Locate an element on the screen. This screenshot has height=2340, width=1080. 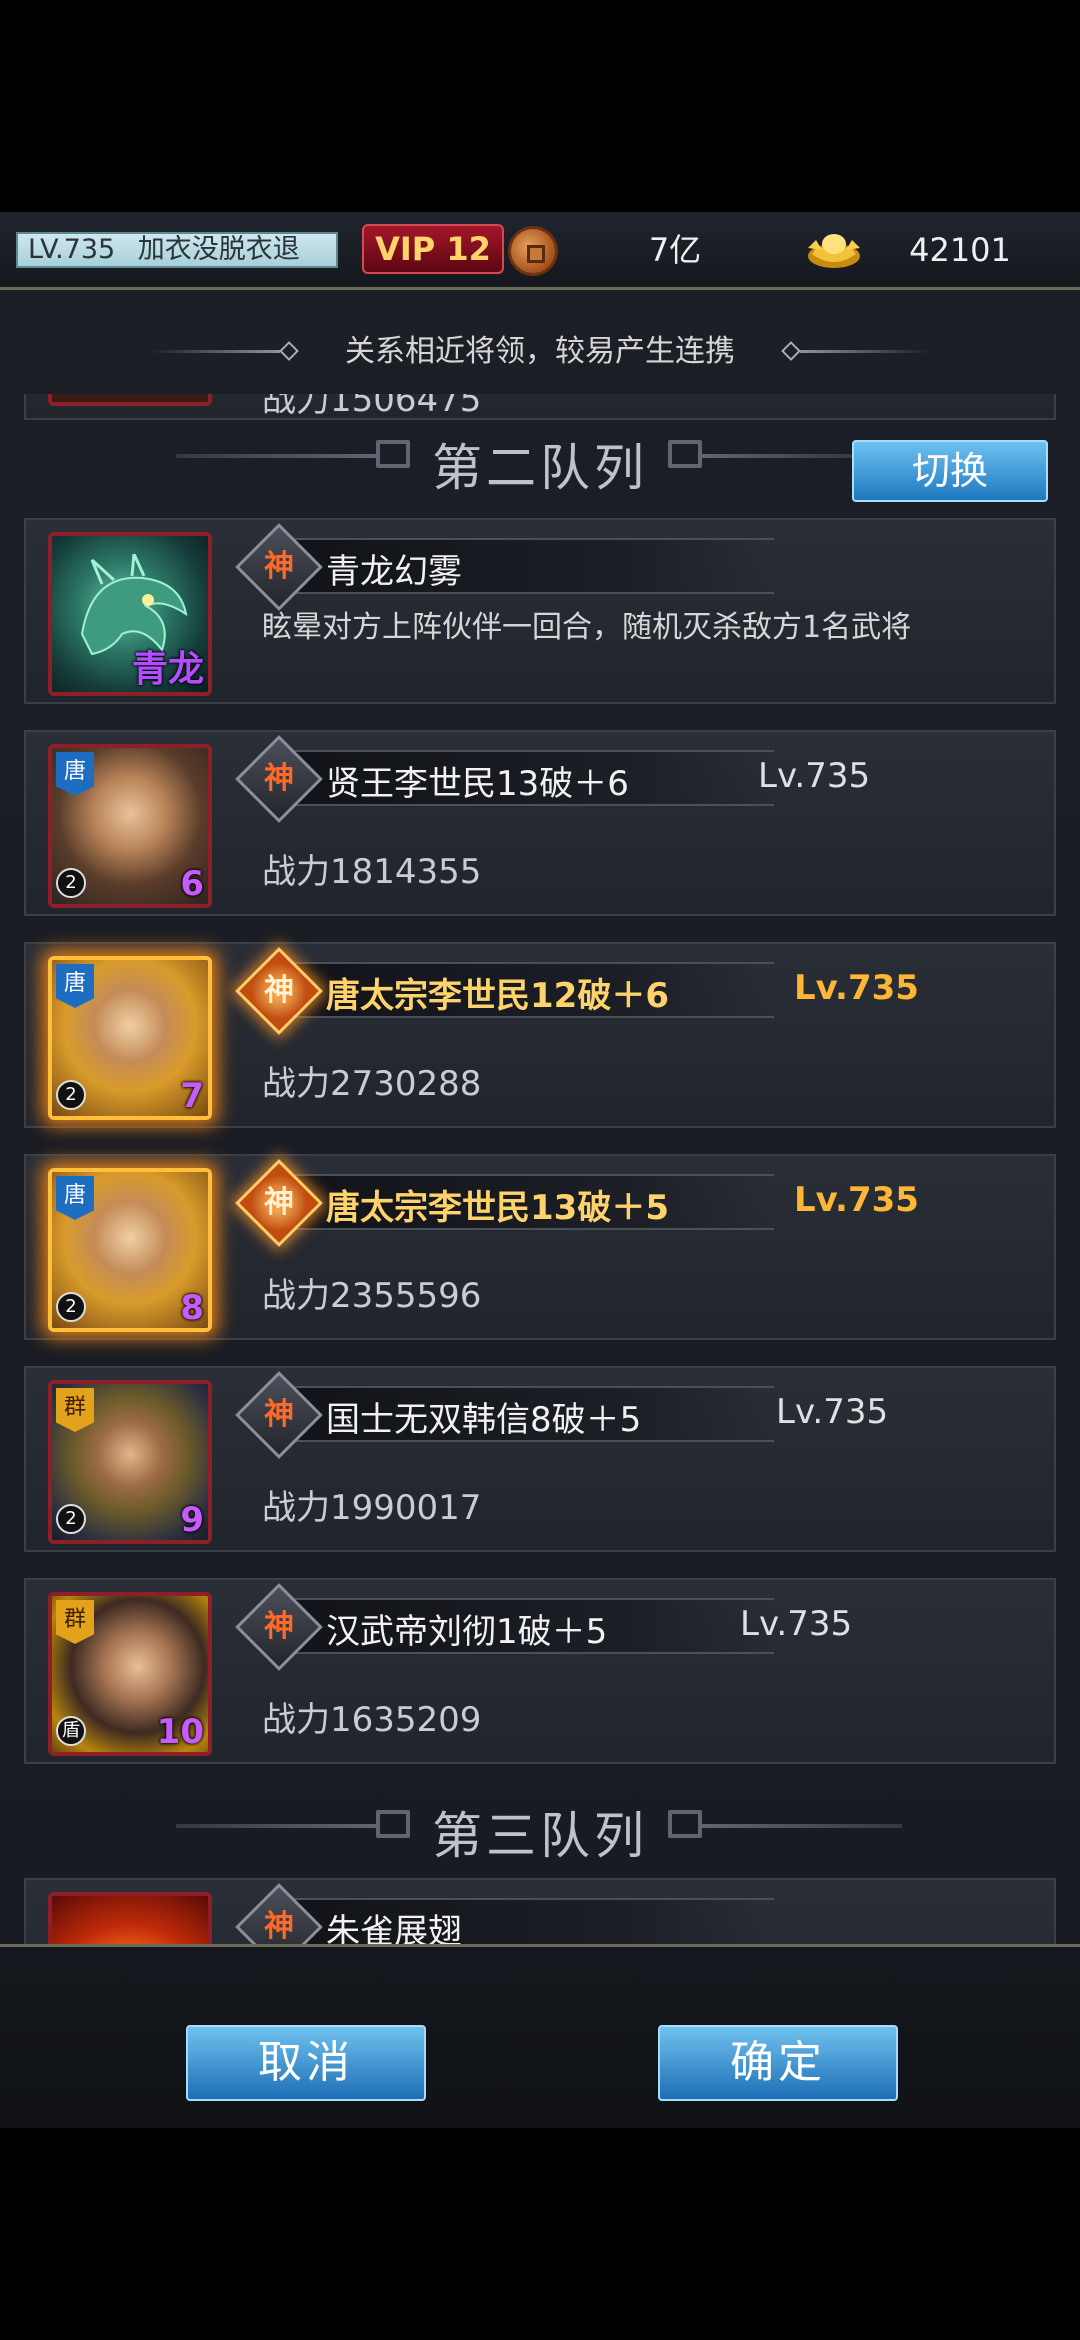
general-portrait: 唐 2 6 is located at coordinates (130, 826).